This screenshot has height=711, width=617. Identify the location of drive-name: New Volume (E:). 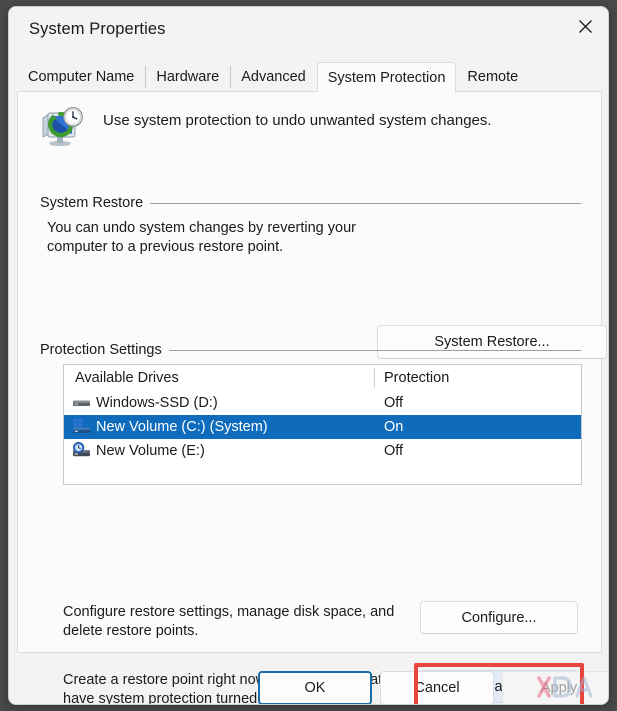
(150, 451).